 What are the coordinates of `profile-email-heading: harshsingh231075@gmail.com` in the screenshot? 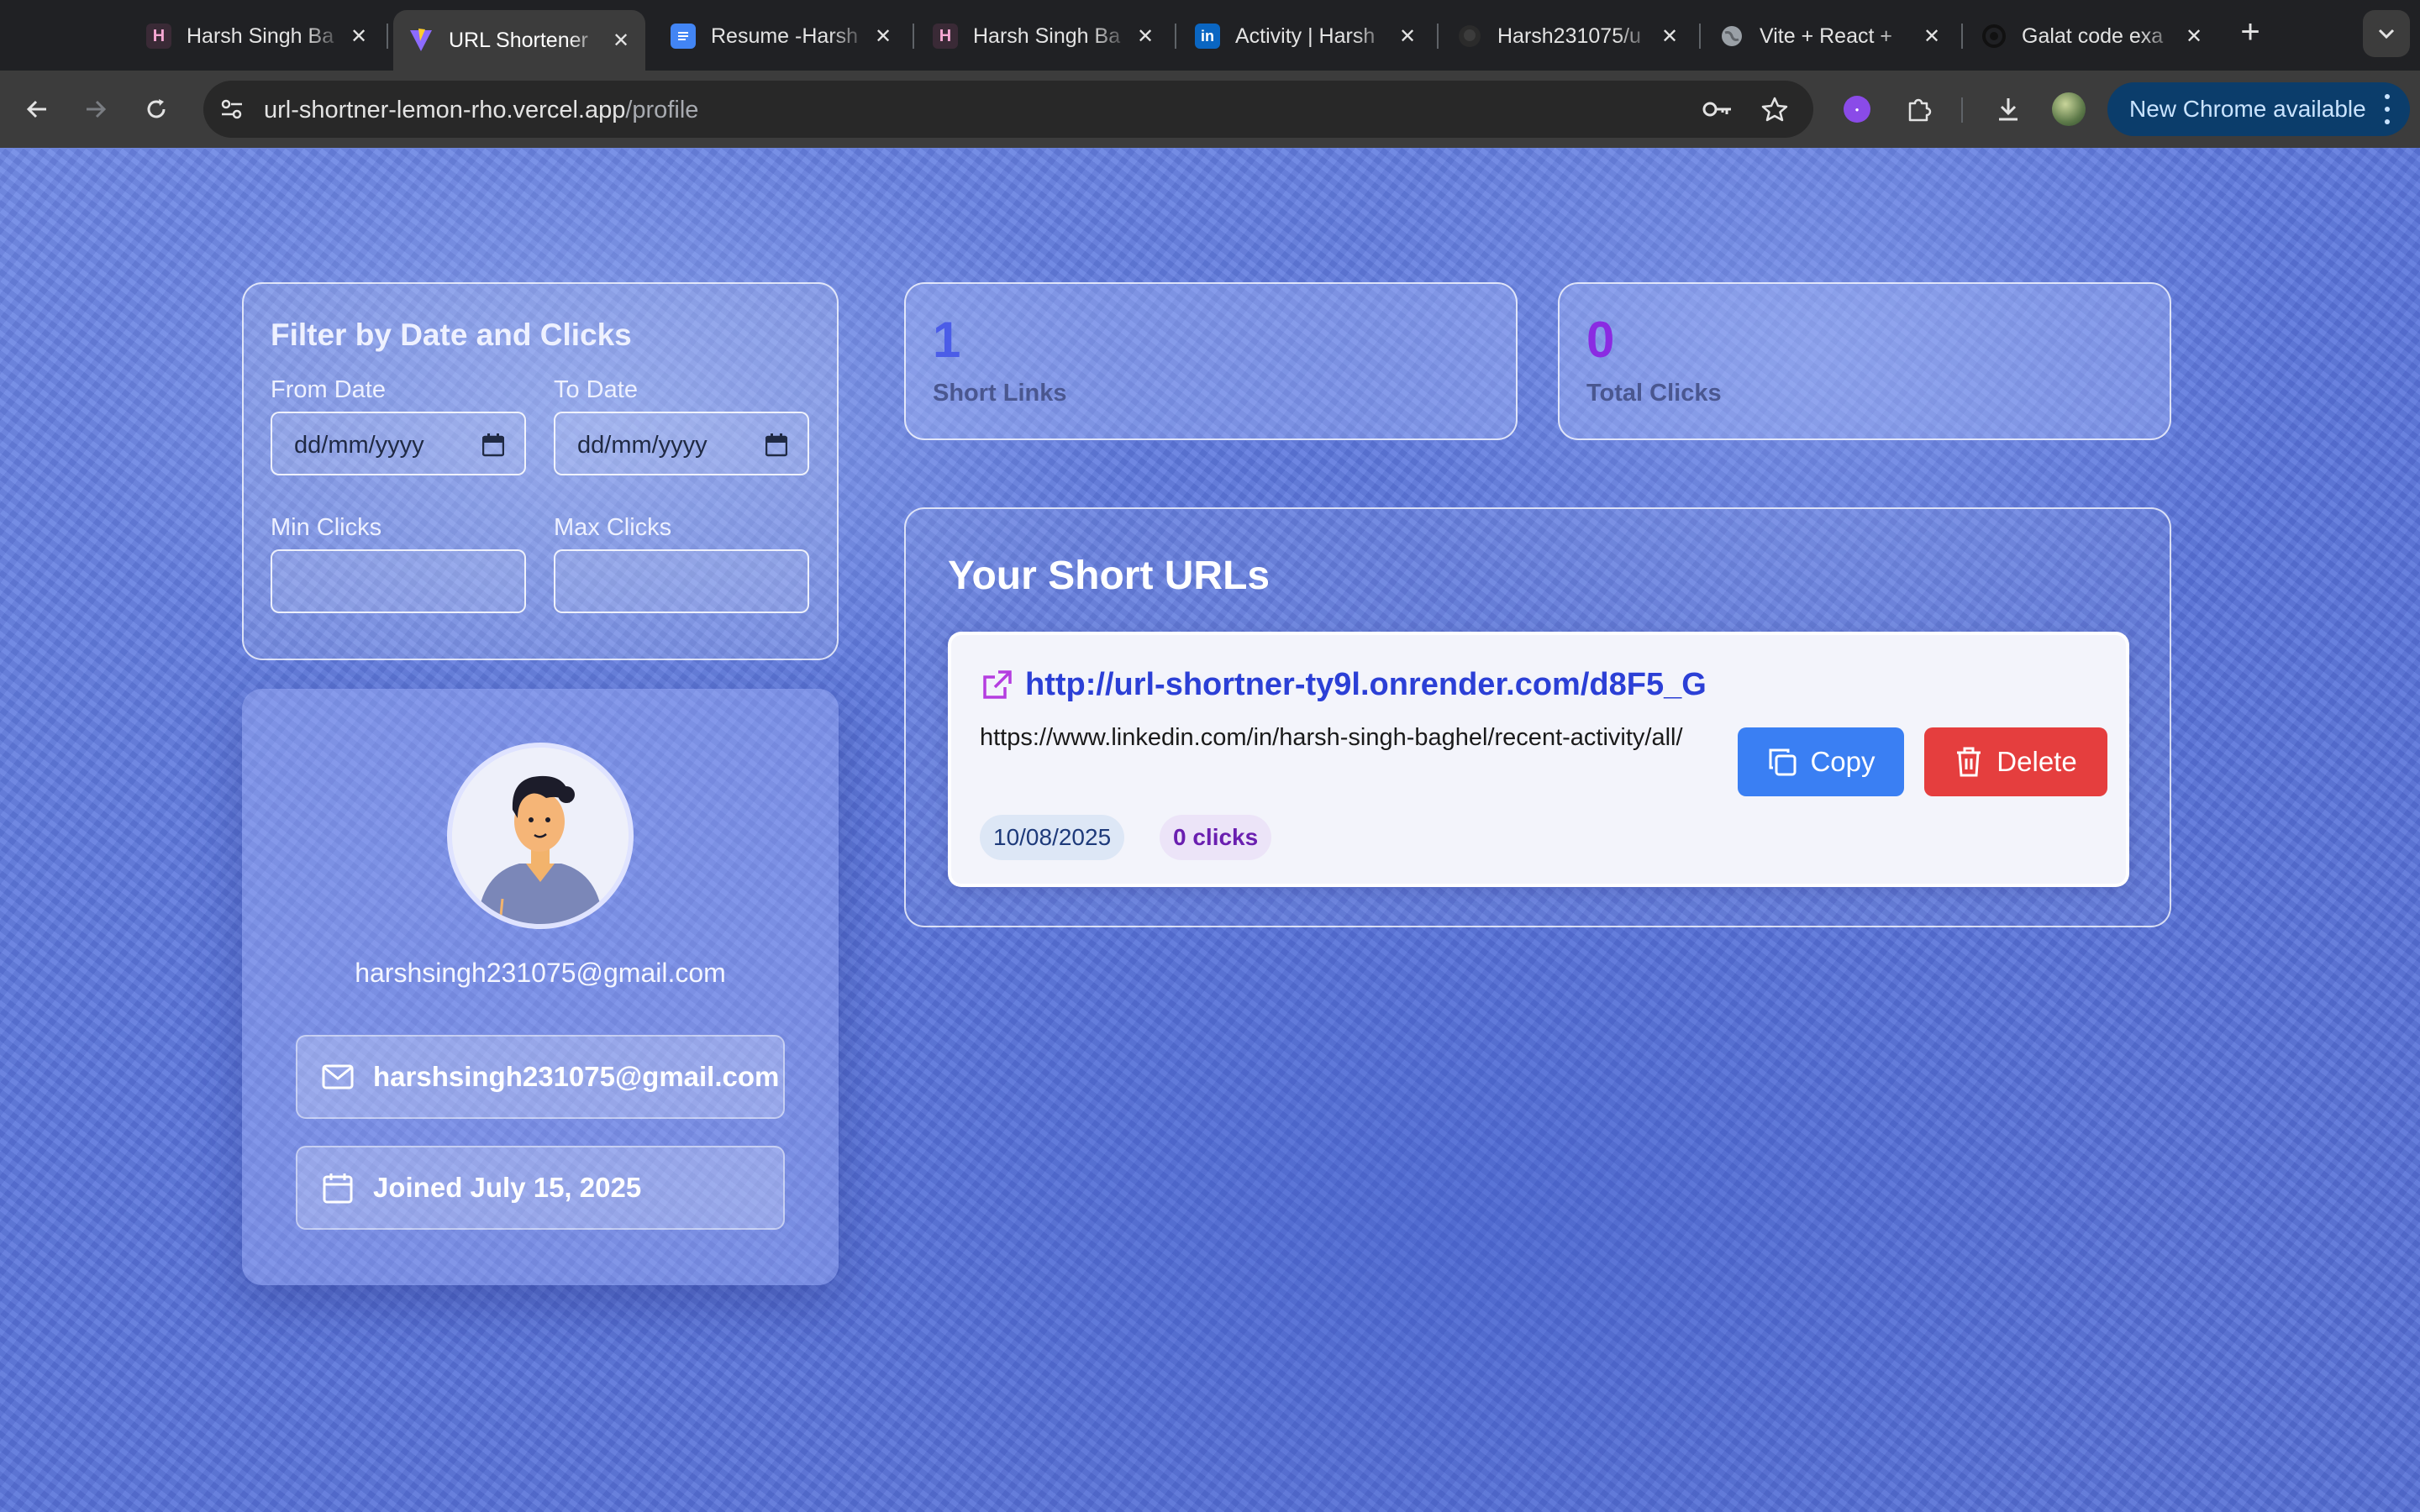 It's located at (540, 973).